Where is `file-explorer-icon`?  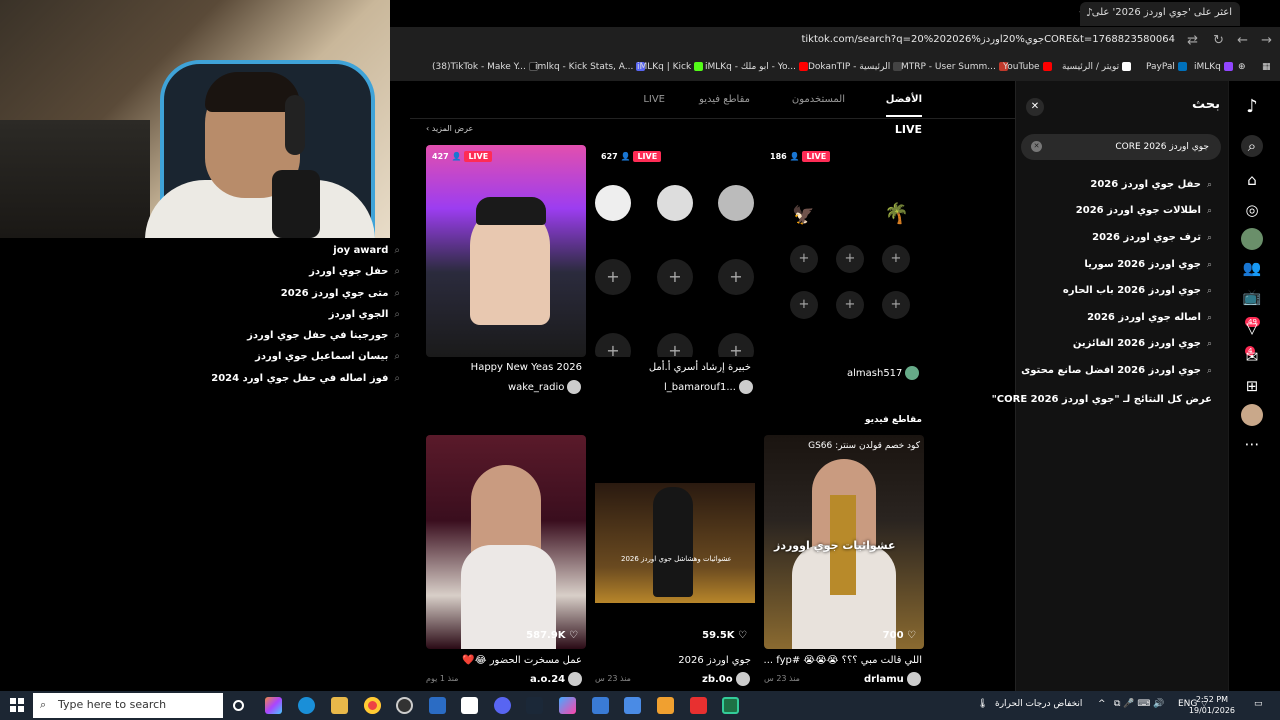
file-explorer-icon is located at coordinates (339, 705).